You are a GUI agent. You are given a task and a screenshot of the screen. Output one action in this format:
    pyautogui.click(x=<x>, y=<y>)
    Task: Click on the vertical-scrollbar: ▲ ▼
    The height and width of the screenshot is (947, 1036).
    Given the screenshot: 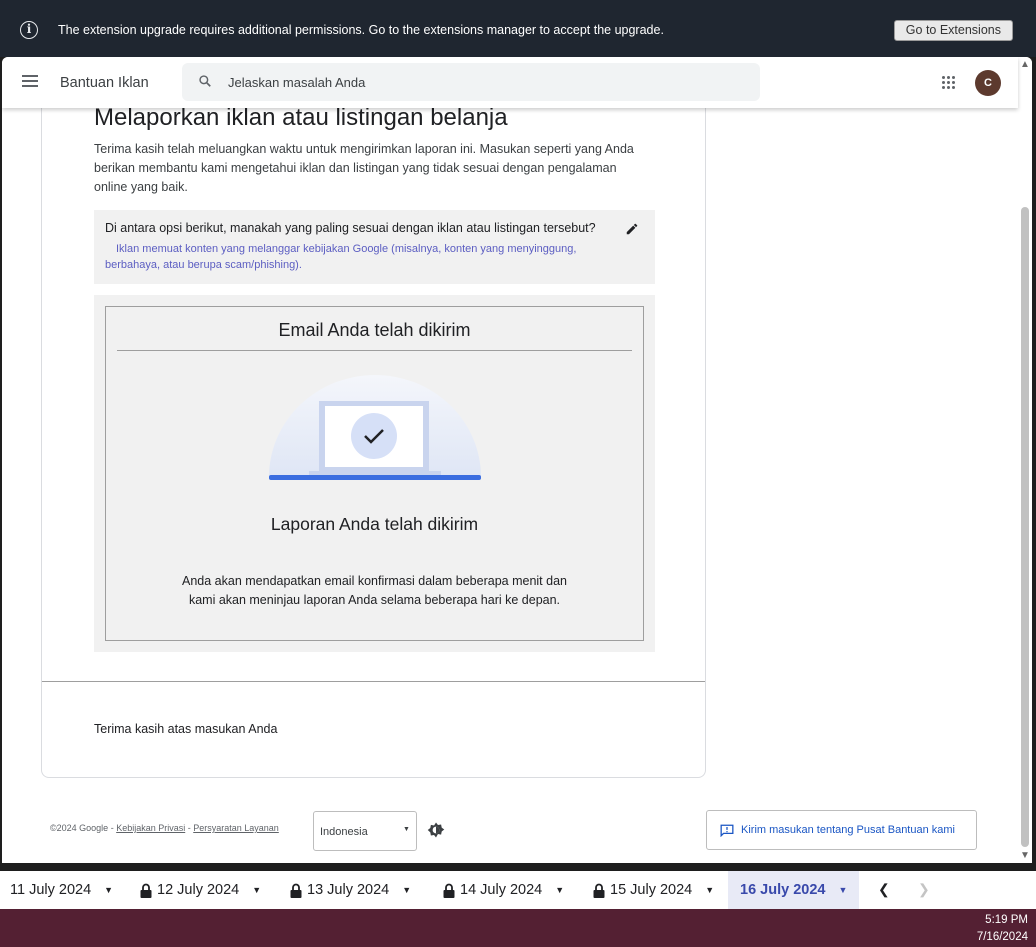 What is the action you would take?
    pyautogui.click(x=1025, y=460)
    